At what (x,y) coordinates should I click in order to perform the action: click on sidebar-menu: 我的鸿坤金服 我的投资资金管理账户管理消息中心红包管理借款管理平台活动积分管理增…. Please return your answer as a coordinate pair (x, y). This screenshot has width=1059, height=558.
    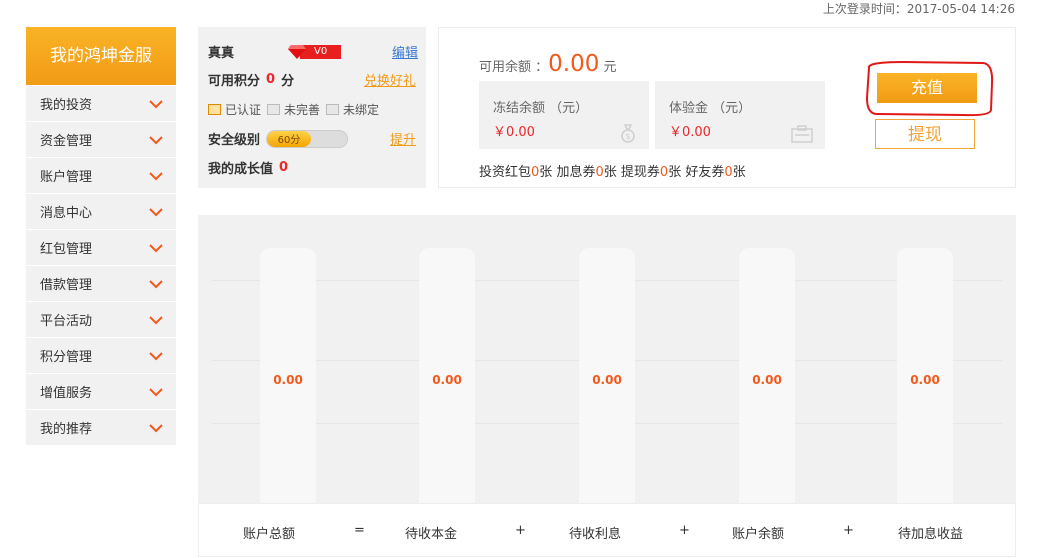
    Looking at the image, I should click on (101, 236).